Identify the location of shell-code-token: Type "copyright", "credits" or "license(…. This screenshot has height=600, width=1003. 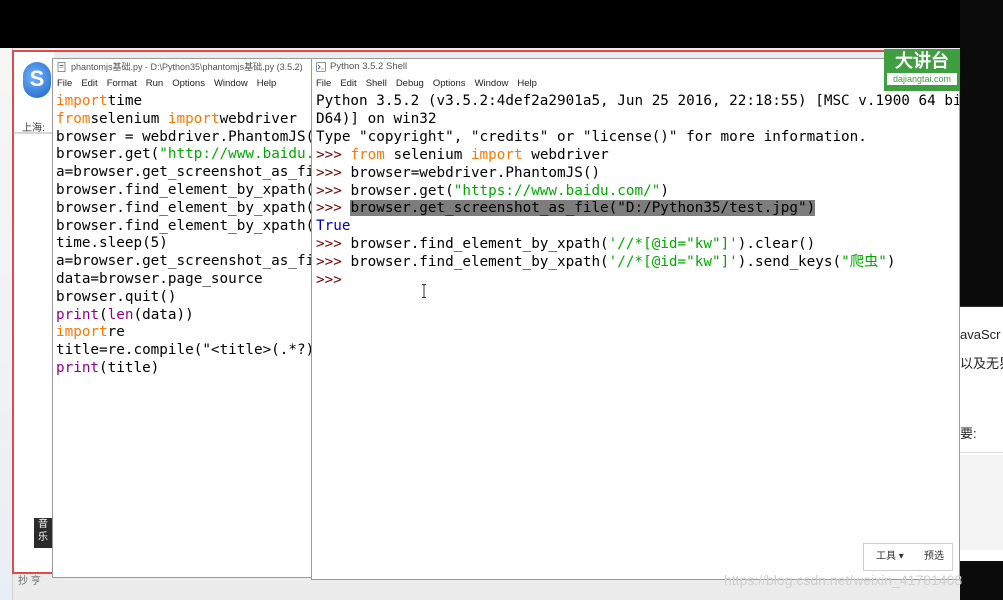
(591, 136).